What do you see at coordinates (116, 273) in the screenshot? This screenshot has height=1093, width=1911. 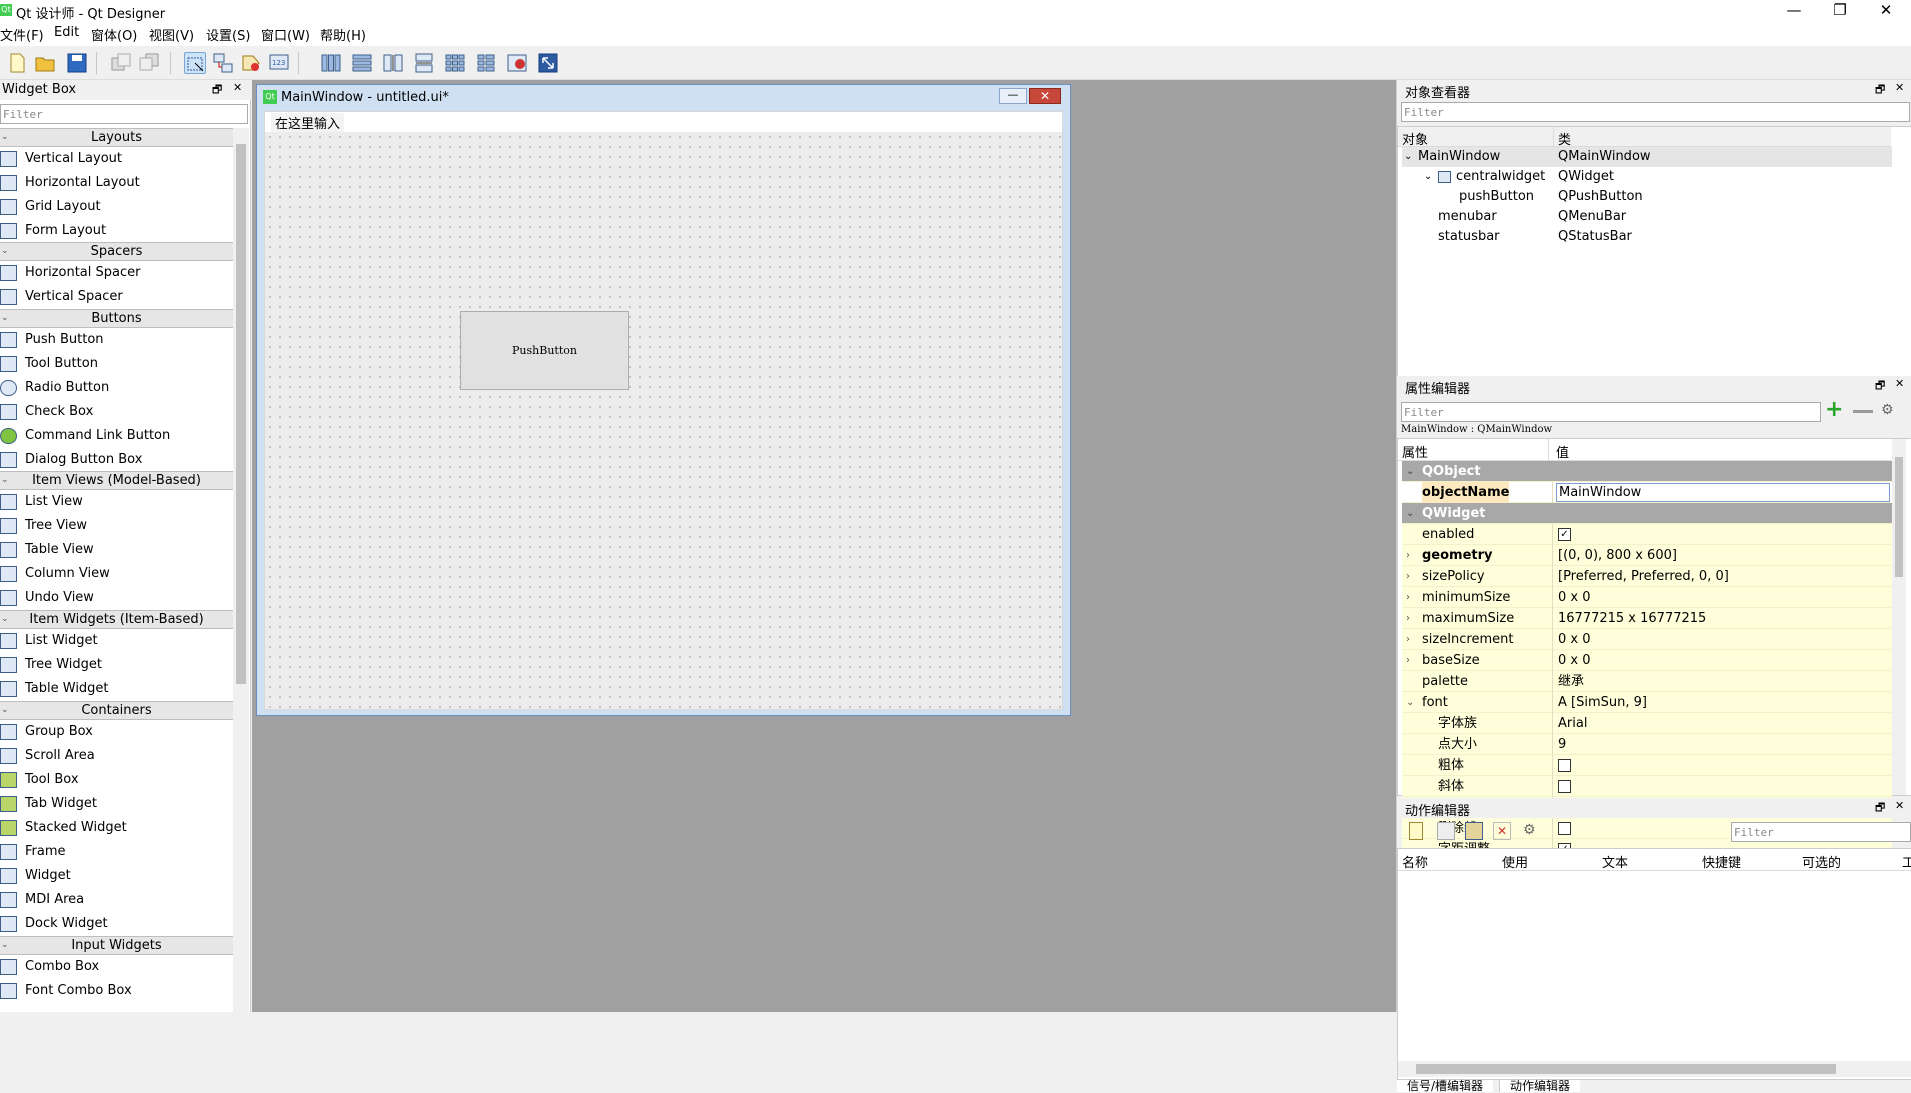 I see `widget-horizontal-spacer: Horizontal Spacer` at bounding box center [116, 273].